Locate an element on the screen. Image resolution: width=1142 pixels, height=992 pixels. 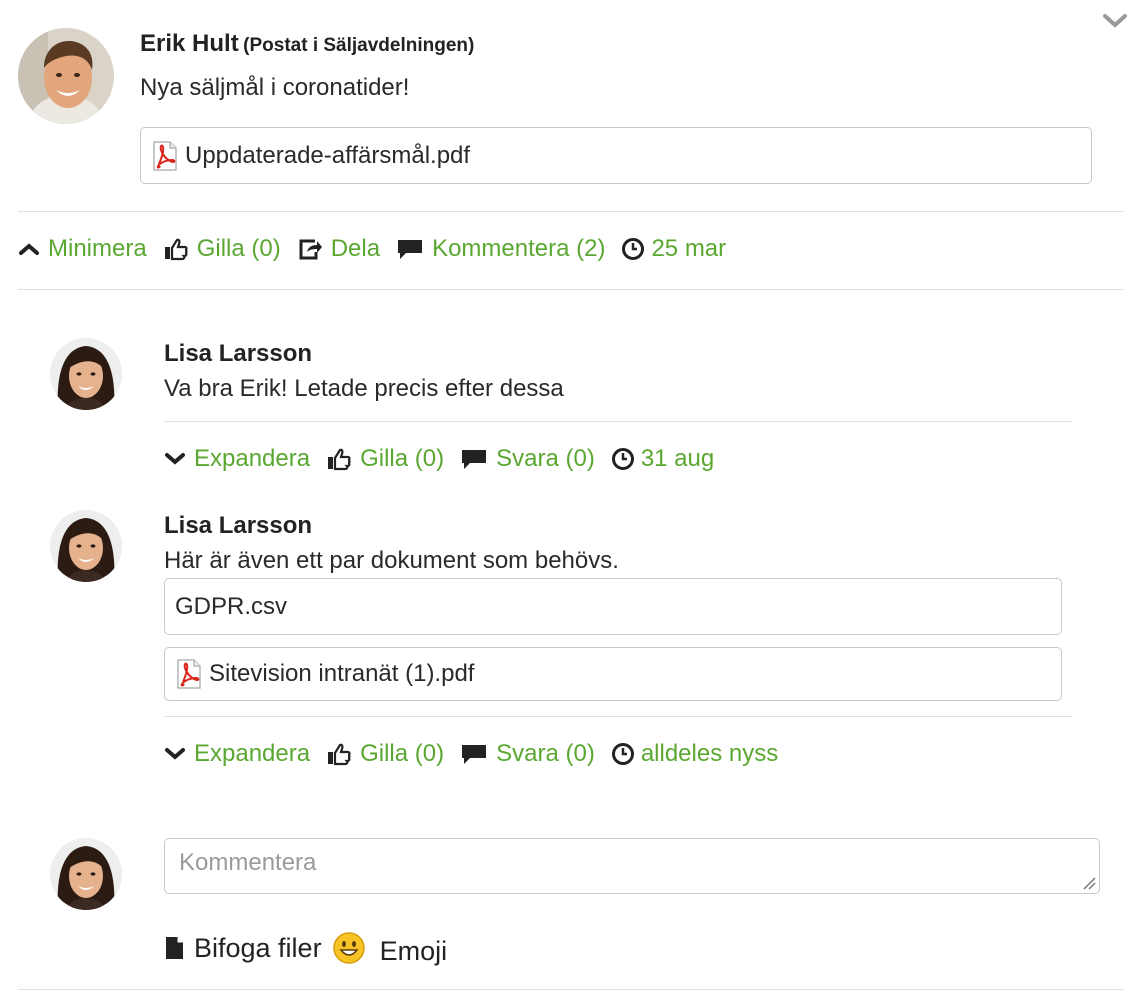
attachment-name: GDPR.csv is located at coordinates (231, 606).